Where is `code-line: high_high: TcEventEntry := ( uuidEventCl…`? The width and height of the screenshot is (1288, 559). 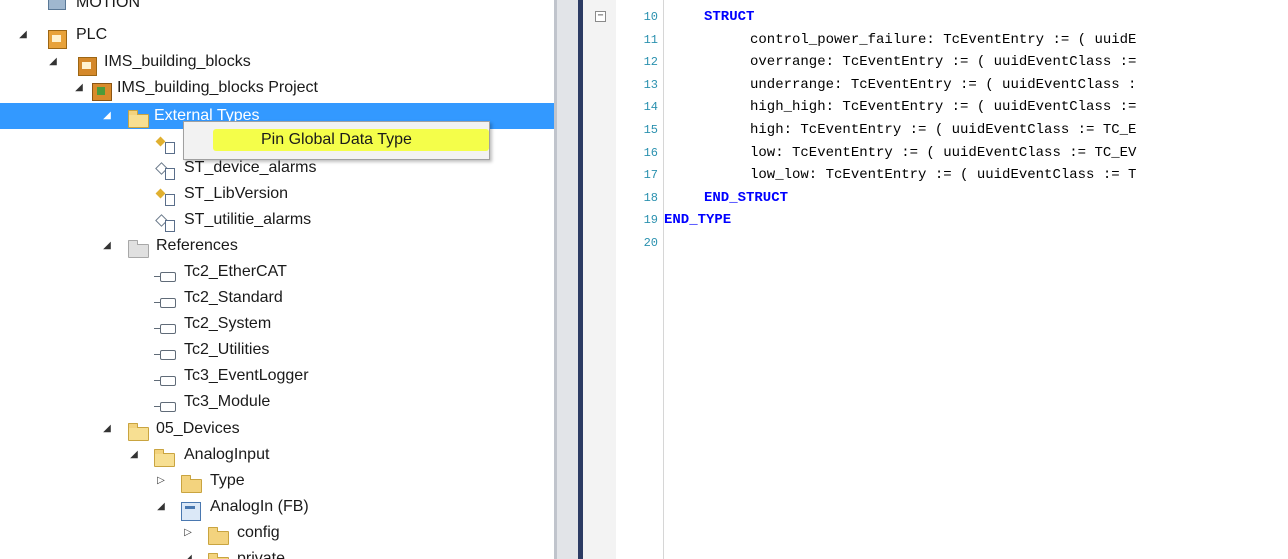
code-line: high_high: TcEventEntry := ( uuidEventCl… is located at coordinates (943, 107).